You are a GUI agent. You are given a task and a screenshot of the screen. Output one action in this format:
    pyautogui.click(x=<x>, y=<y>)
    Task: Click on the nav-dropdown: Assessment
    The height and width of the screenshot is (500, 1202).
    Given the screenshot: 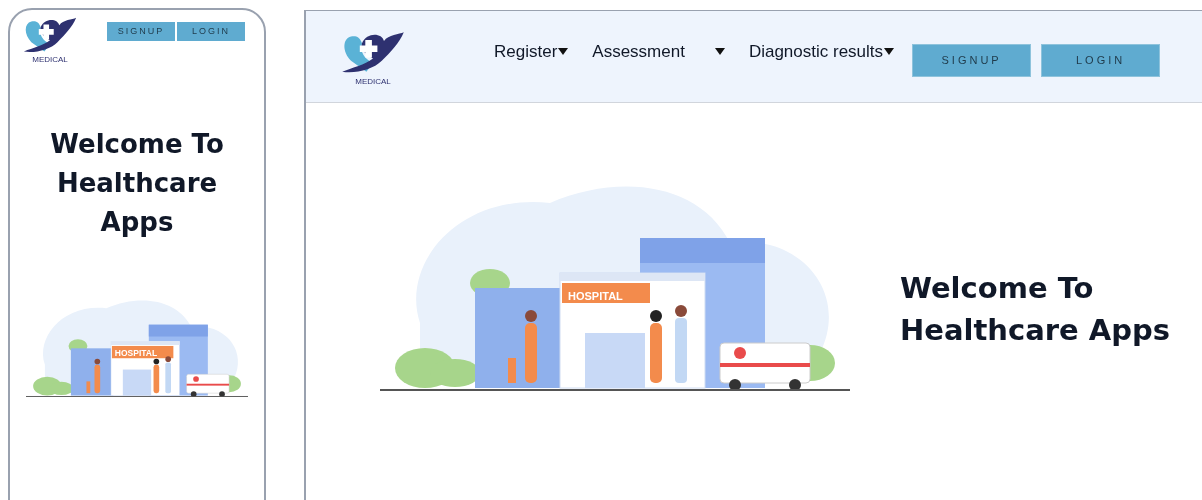 What is the action you would take?
    pyautogui.click(x=658, y=51)
    